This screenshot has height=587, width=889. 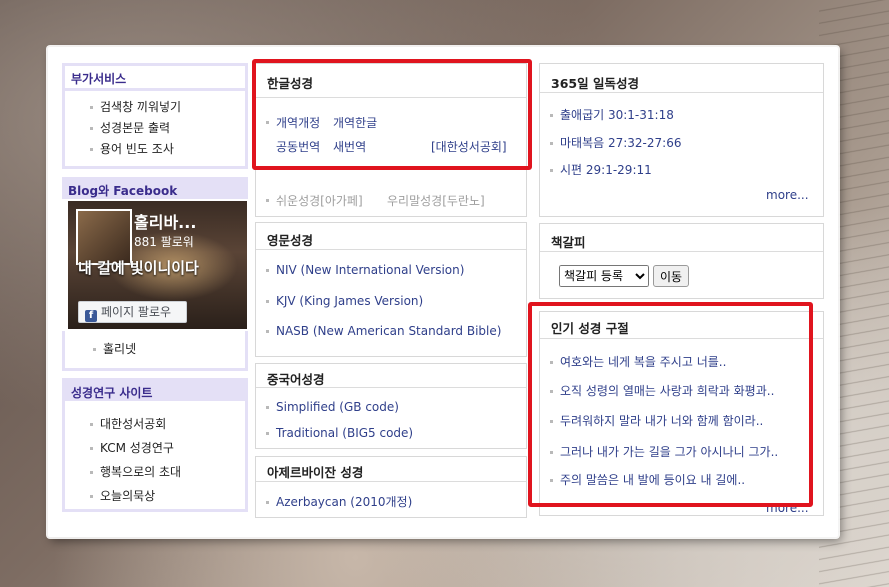 I want to click on sidebar-item-print: 성경본문 출력, so click(x=130, y=127).